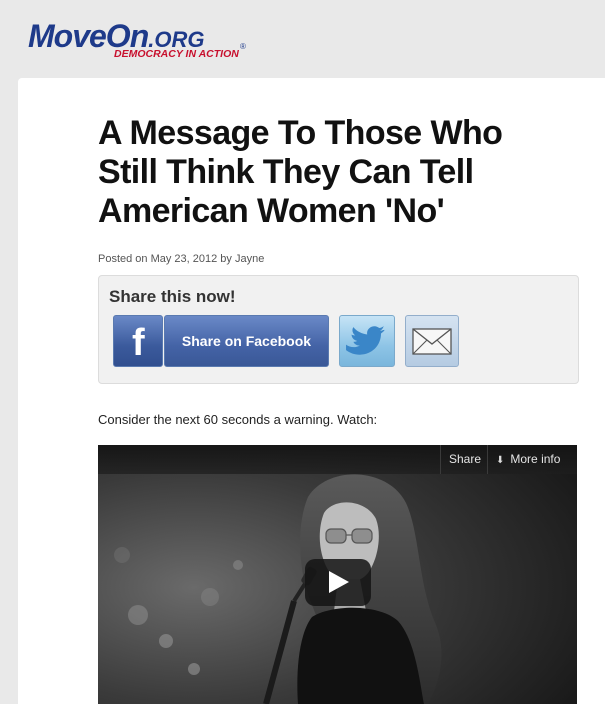 Image resolution: width=605 pixels, height=704 pixels. I want to click on video-more-info-button: ⬇ More info, so click(527, 459).